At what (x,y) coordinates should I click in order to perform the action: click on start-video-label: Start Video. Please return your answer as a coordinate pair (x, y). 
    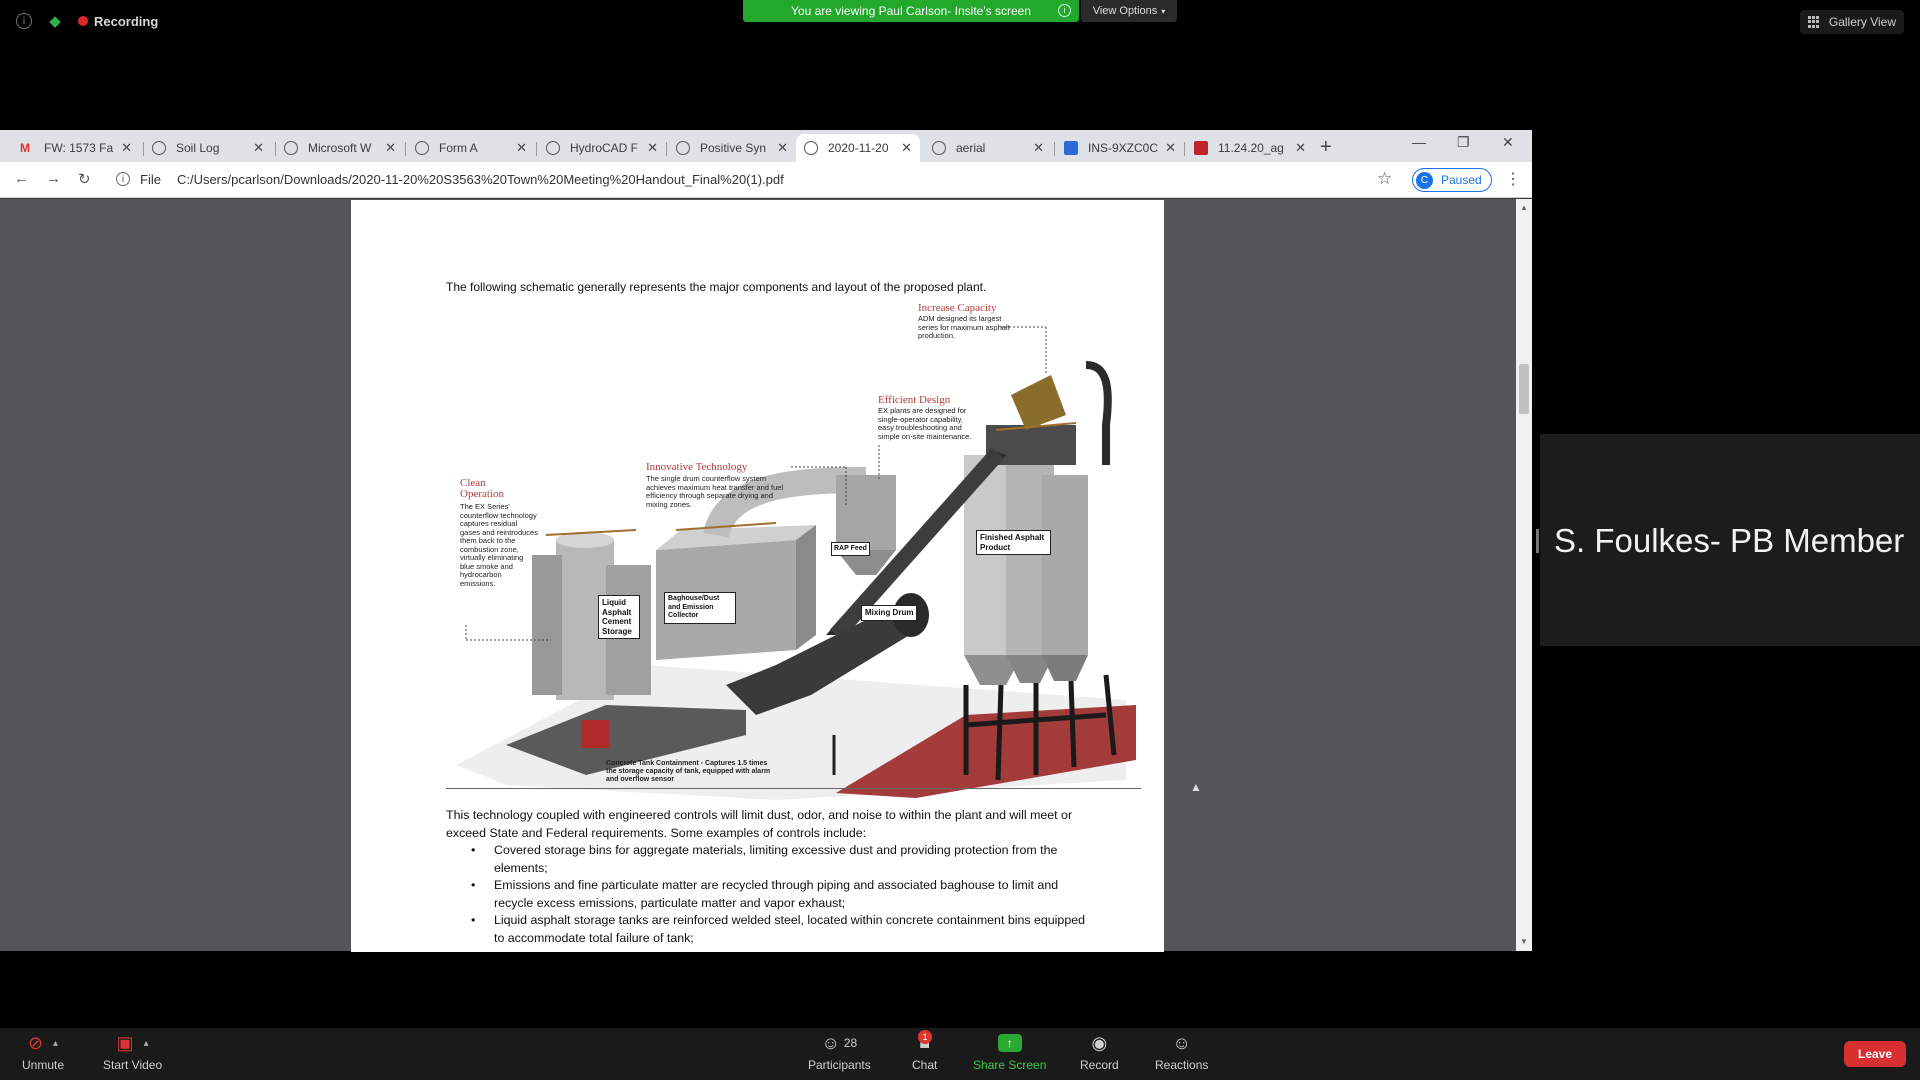
    Looking at the image, I should click on (133, 1065).